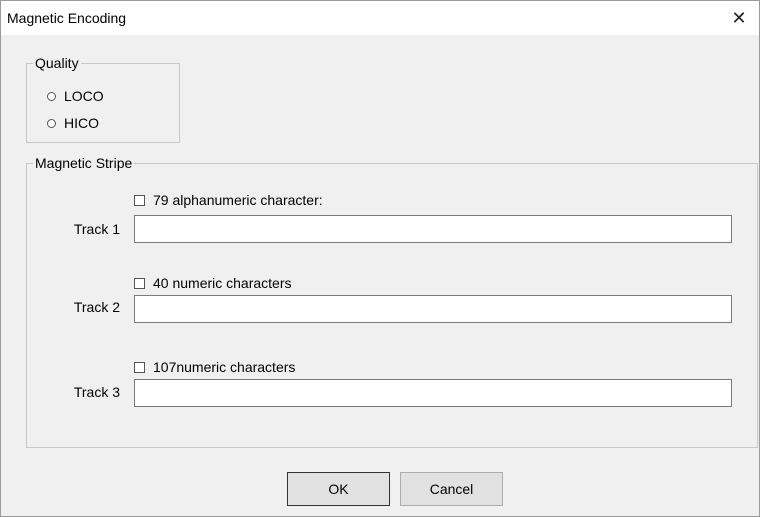 The image size is (760, 517). I want to click on magnetic-stripe-legend: Magnetic Stripe, so click(84, 163).